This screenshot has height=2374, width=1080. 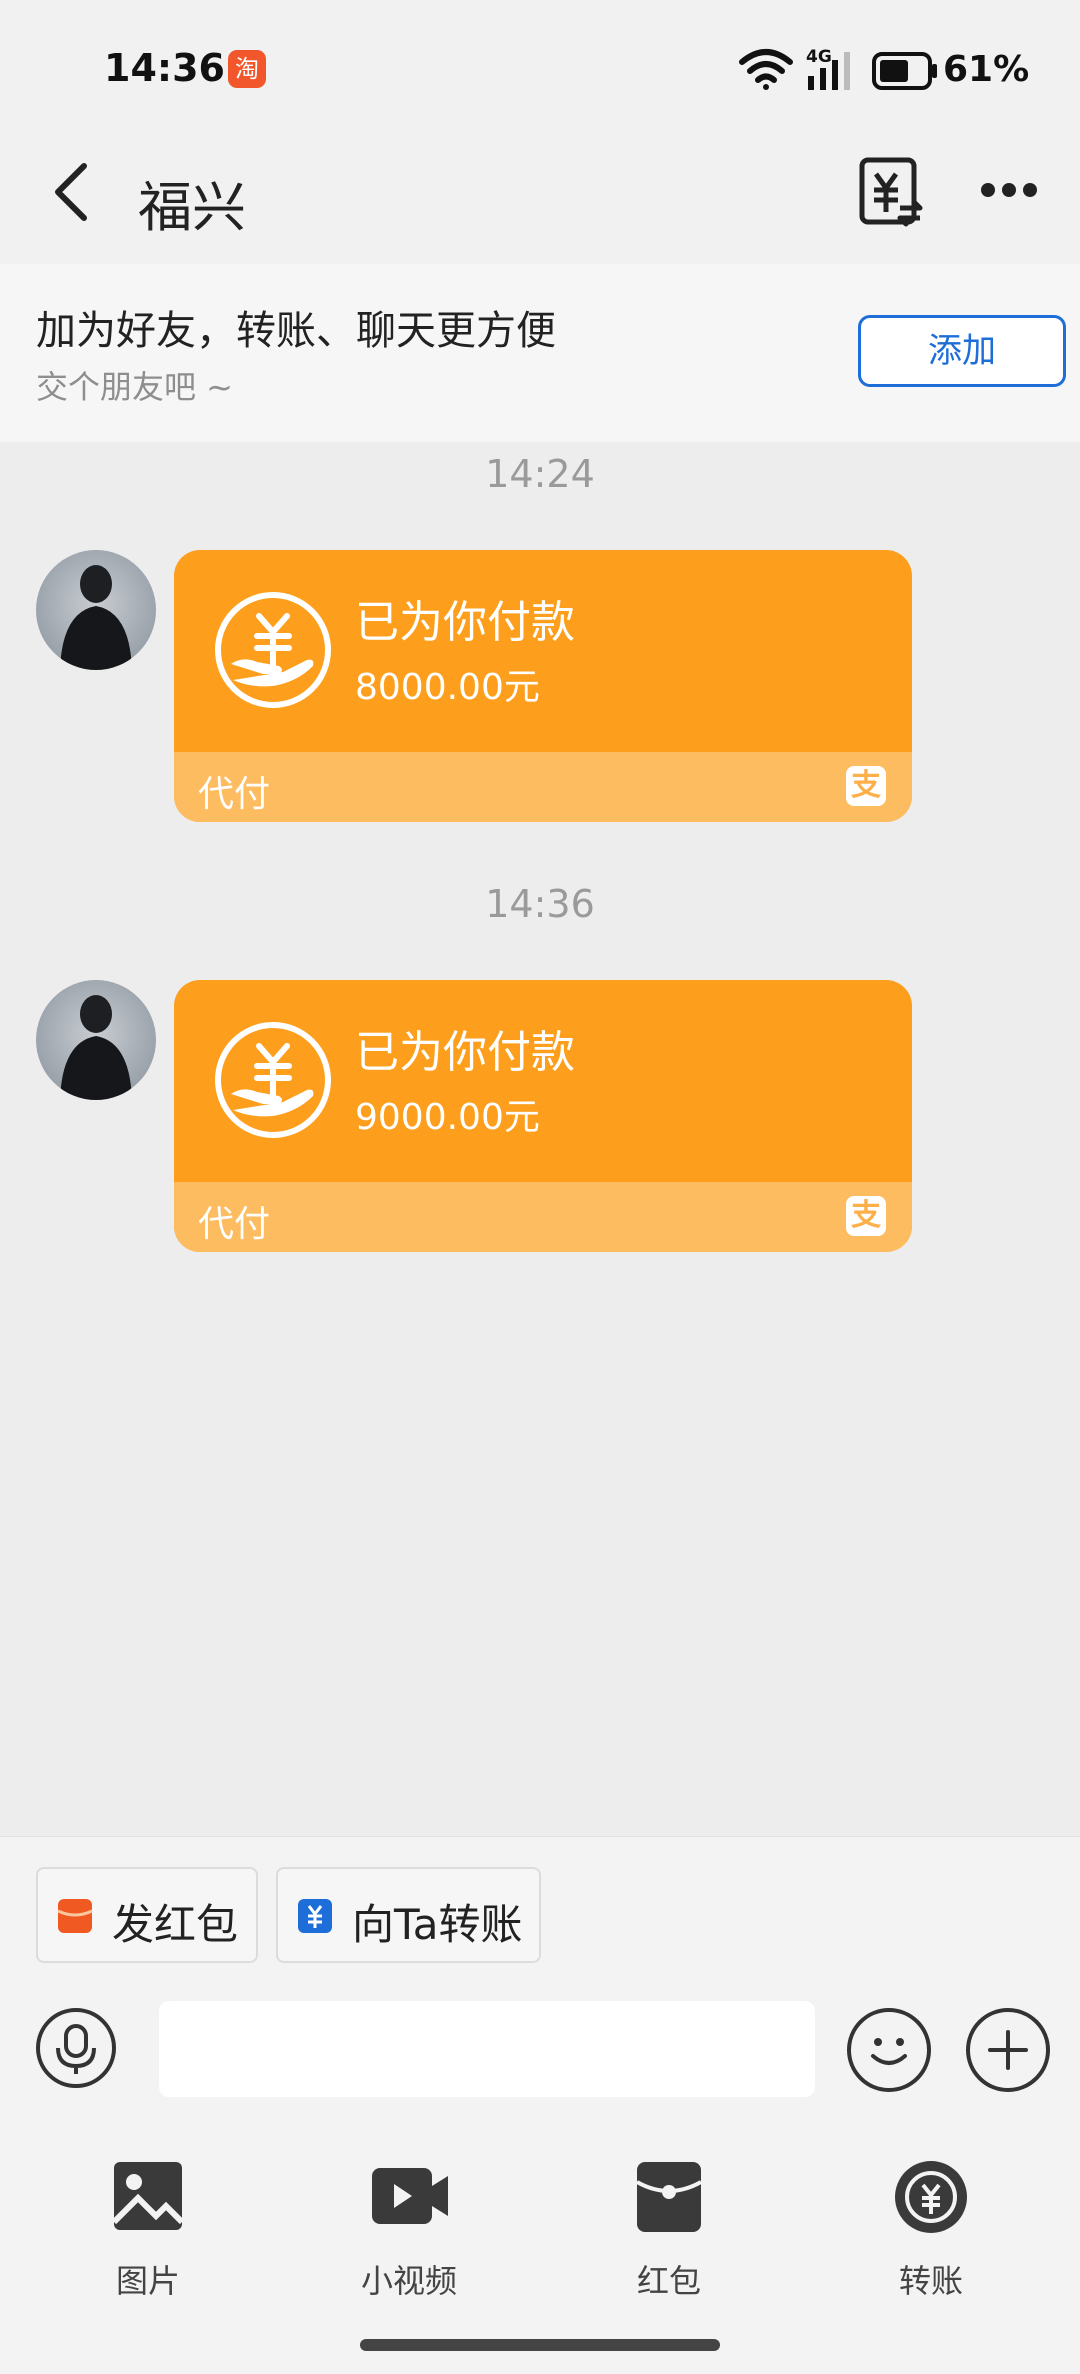 What do you see at coordinates (315, 1916) in the screenshot?
I see `transfer-yuan-icon` at bounding box center [315, 1916].